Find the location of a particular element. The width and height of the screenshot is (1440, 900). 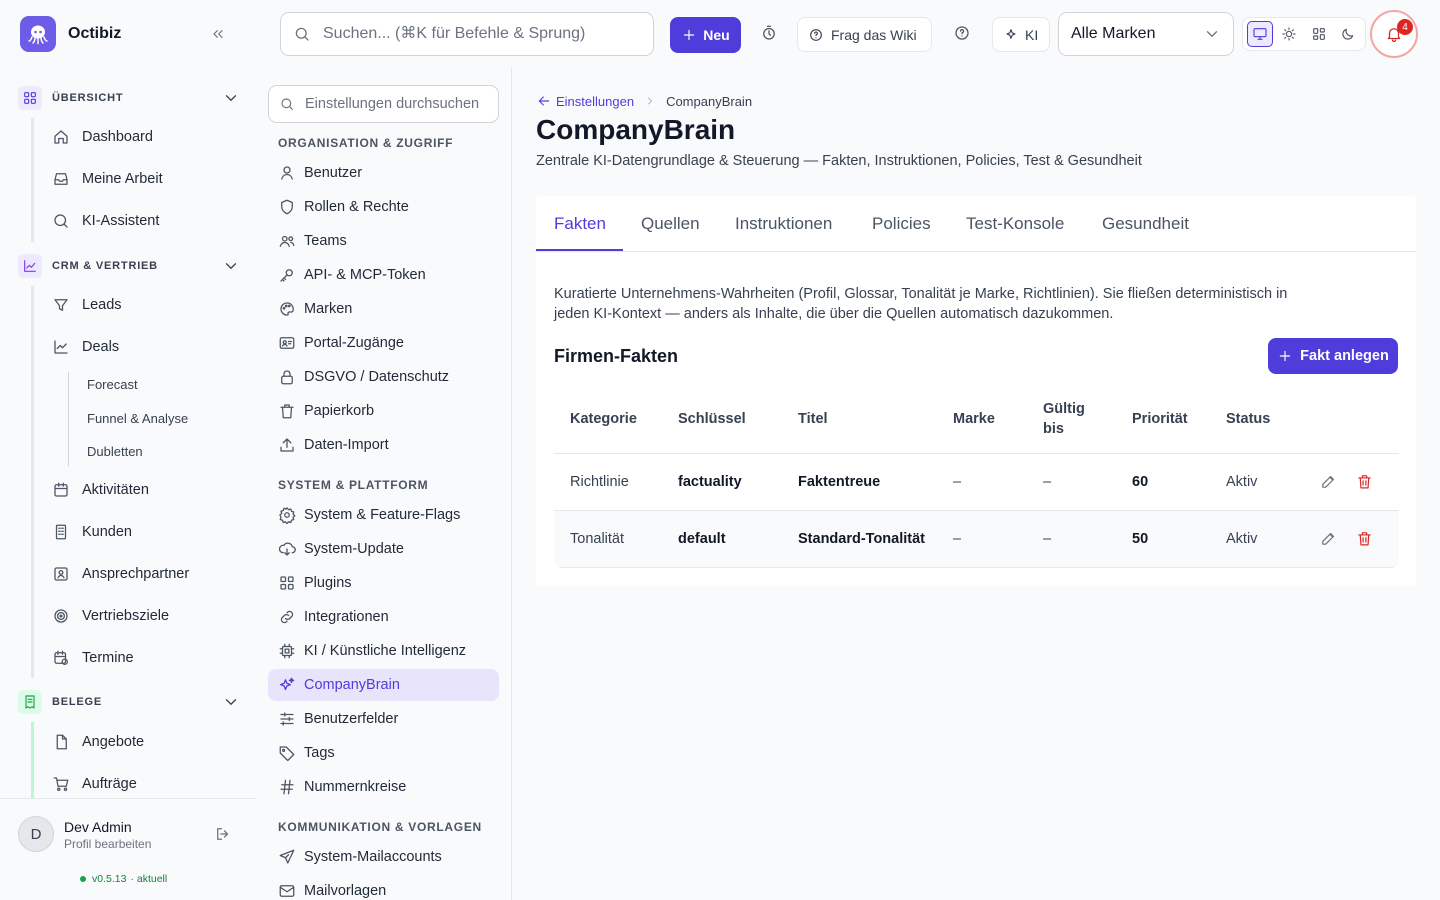

nav-ki-assistent: KI-Assistent is located at coordinates (105, 221).